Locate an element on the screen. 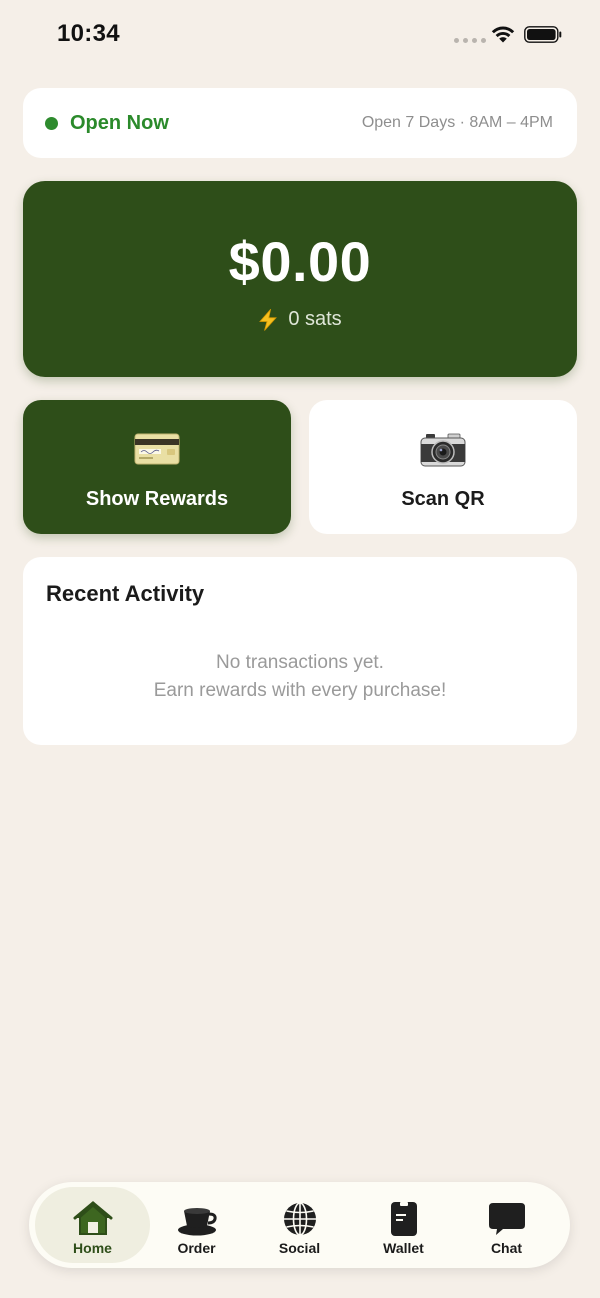 This screenshot has width=600, height=1298. chat-bubble-icon is located at coordinates (506, 1219).